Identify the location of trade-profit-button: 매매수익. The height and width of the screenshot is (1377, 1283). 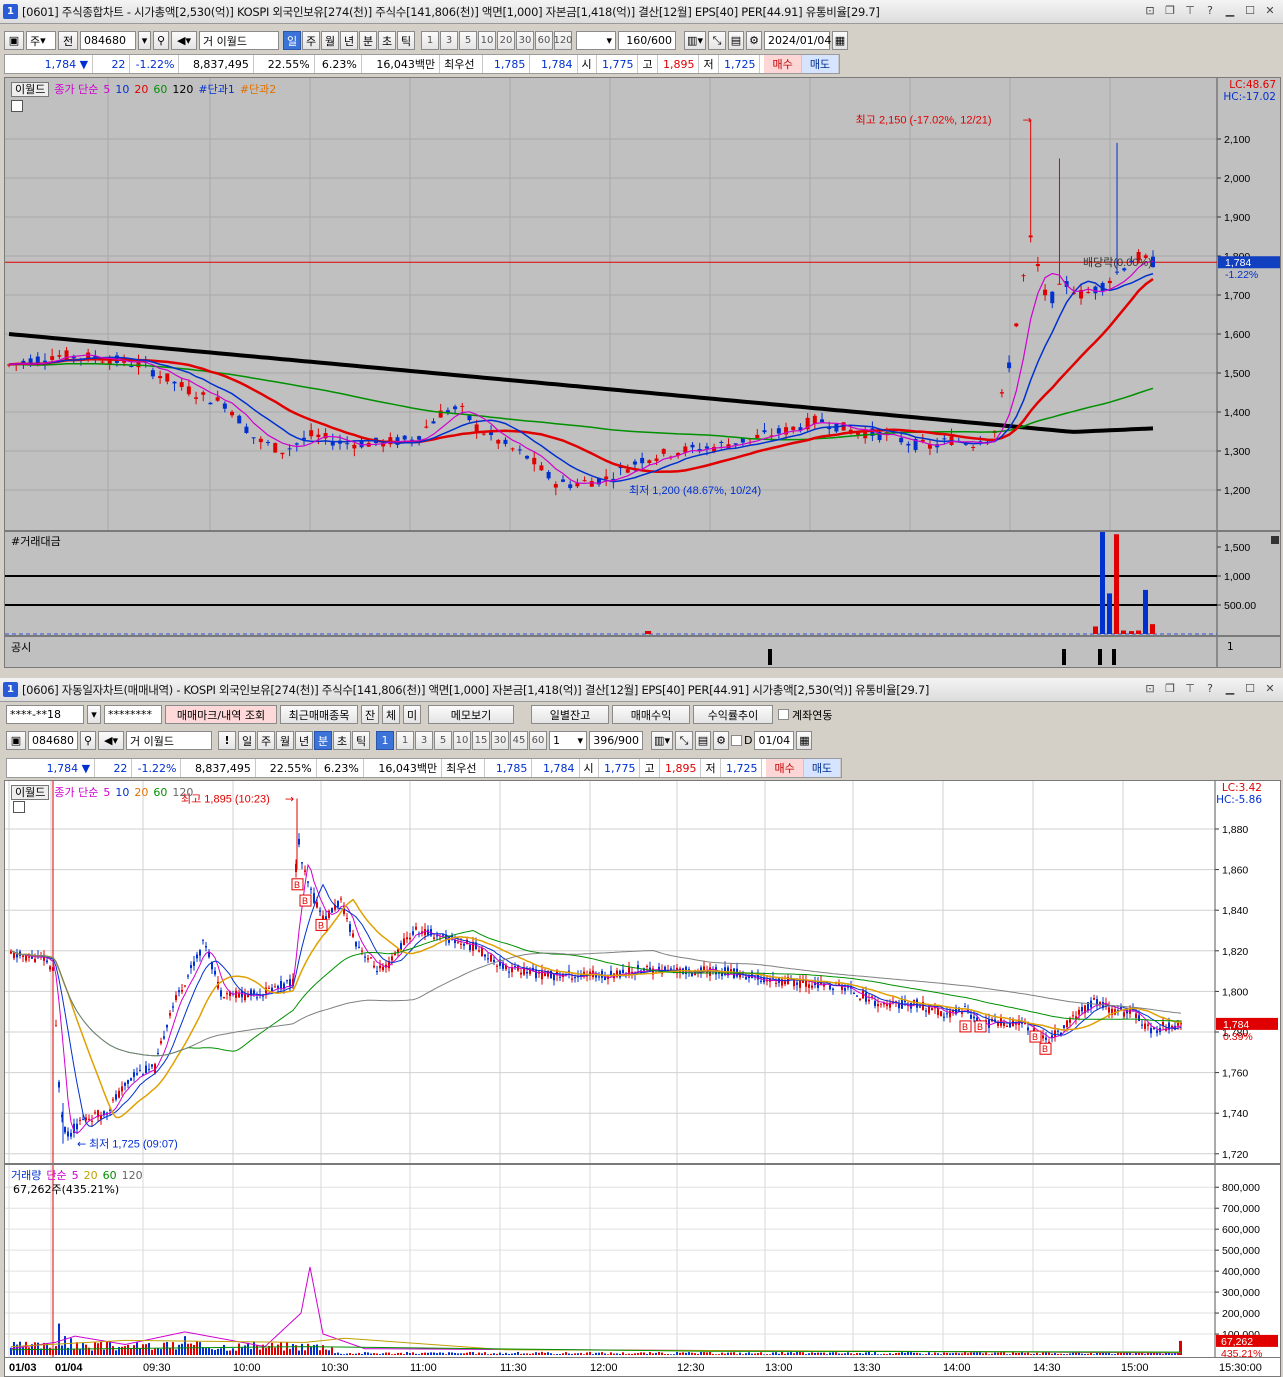
(651, 714).